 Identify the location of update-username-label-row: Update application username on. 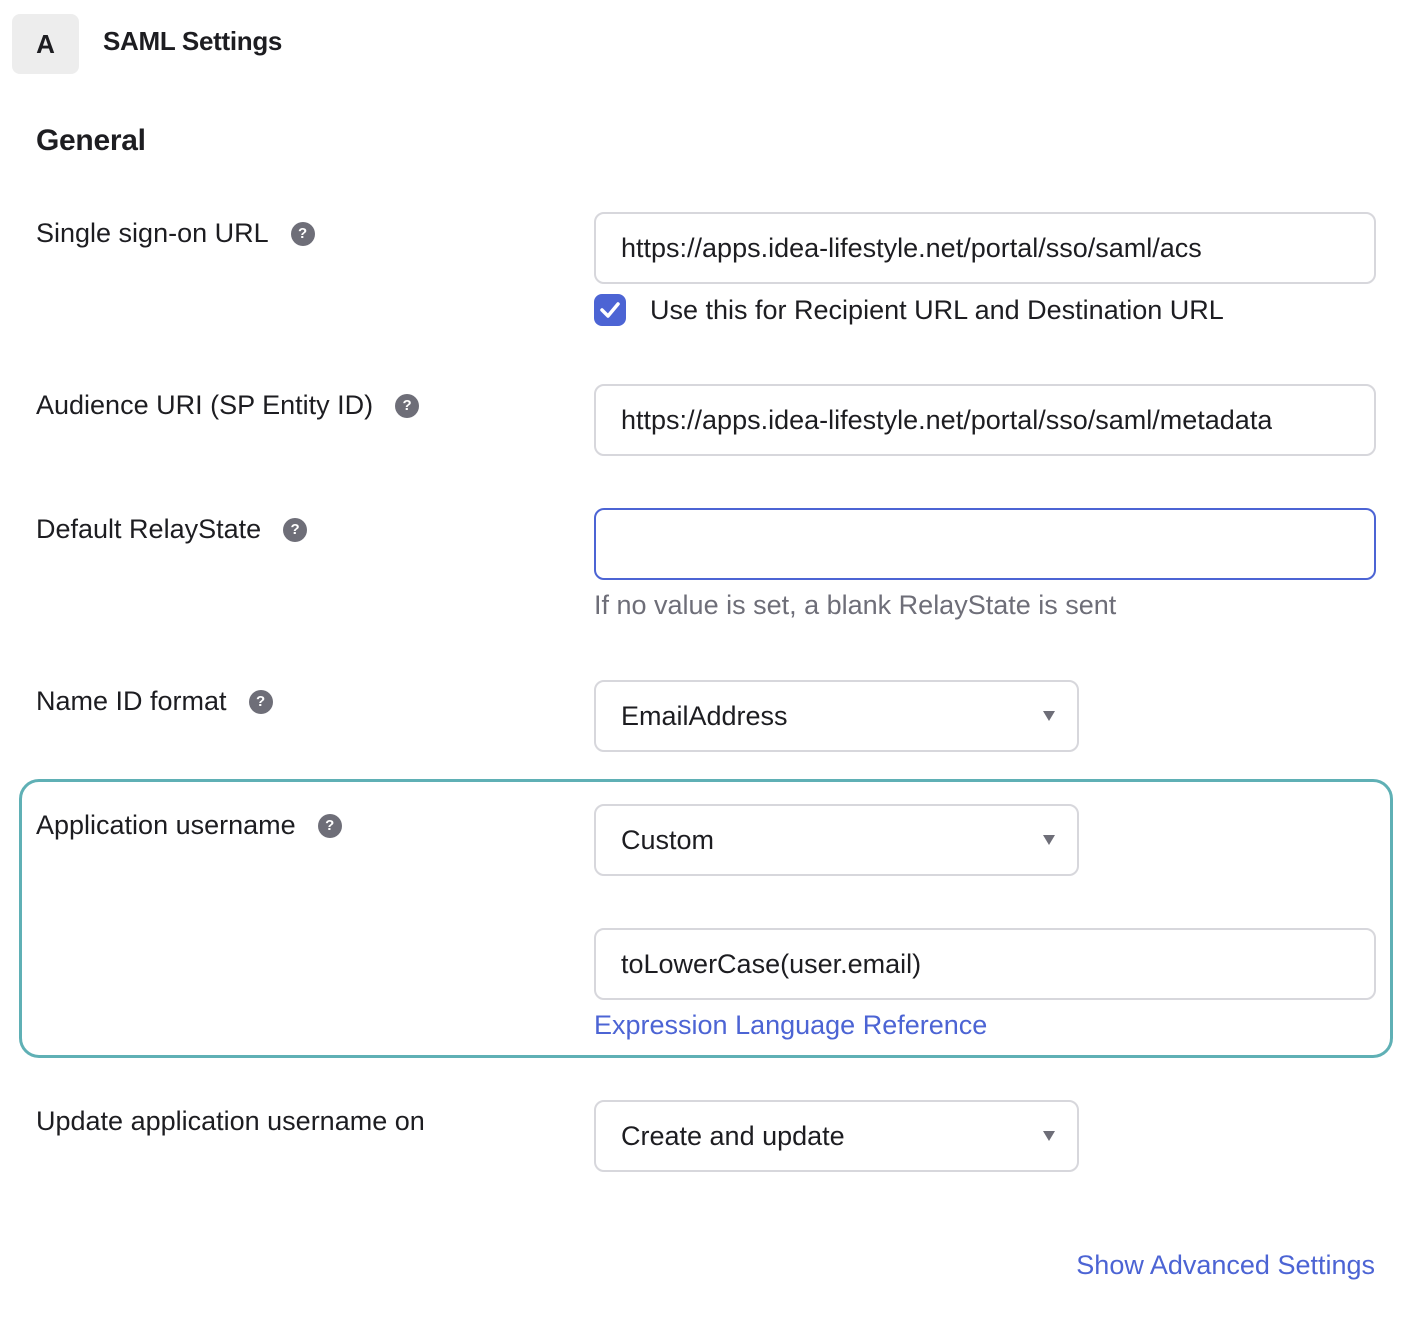
(230, 1121).